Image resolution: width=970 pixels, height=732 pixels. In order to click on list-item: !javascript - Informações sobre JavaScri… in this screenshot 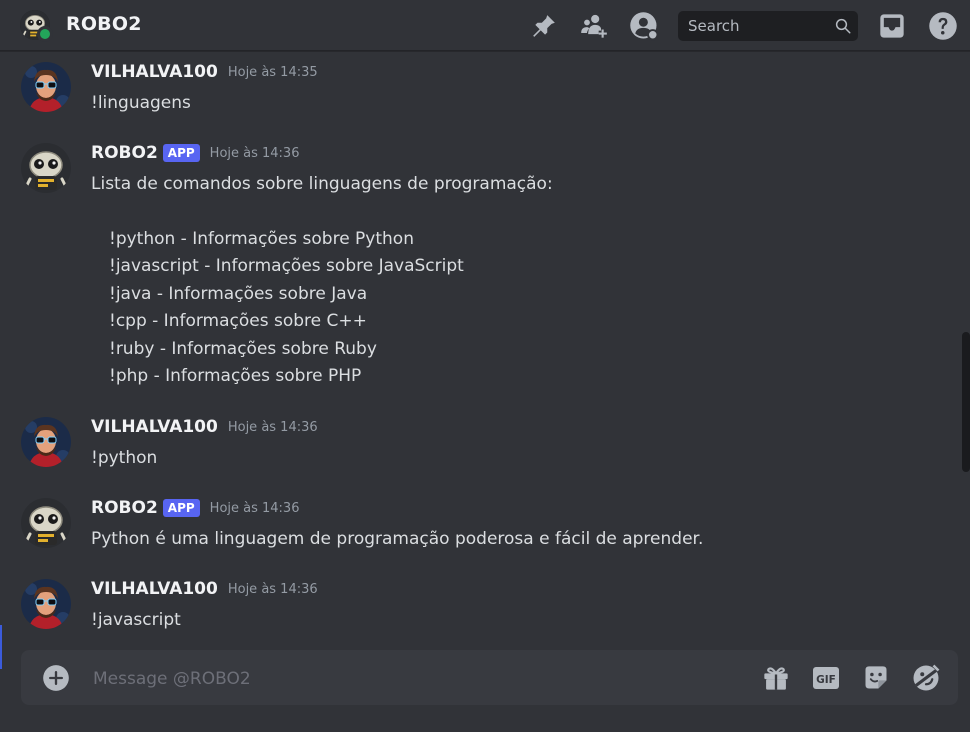, I will do `click(286, 266)`.